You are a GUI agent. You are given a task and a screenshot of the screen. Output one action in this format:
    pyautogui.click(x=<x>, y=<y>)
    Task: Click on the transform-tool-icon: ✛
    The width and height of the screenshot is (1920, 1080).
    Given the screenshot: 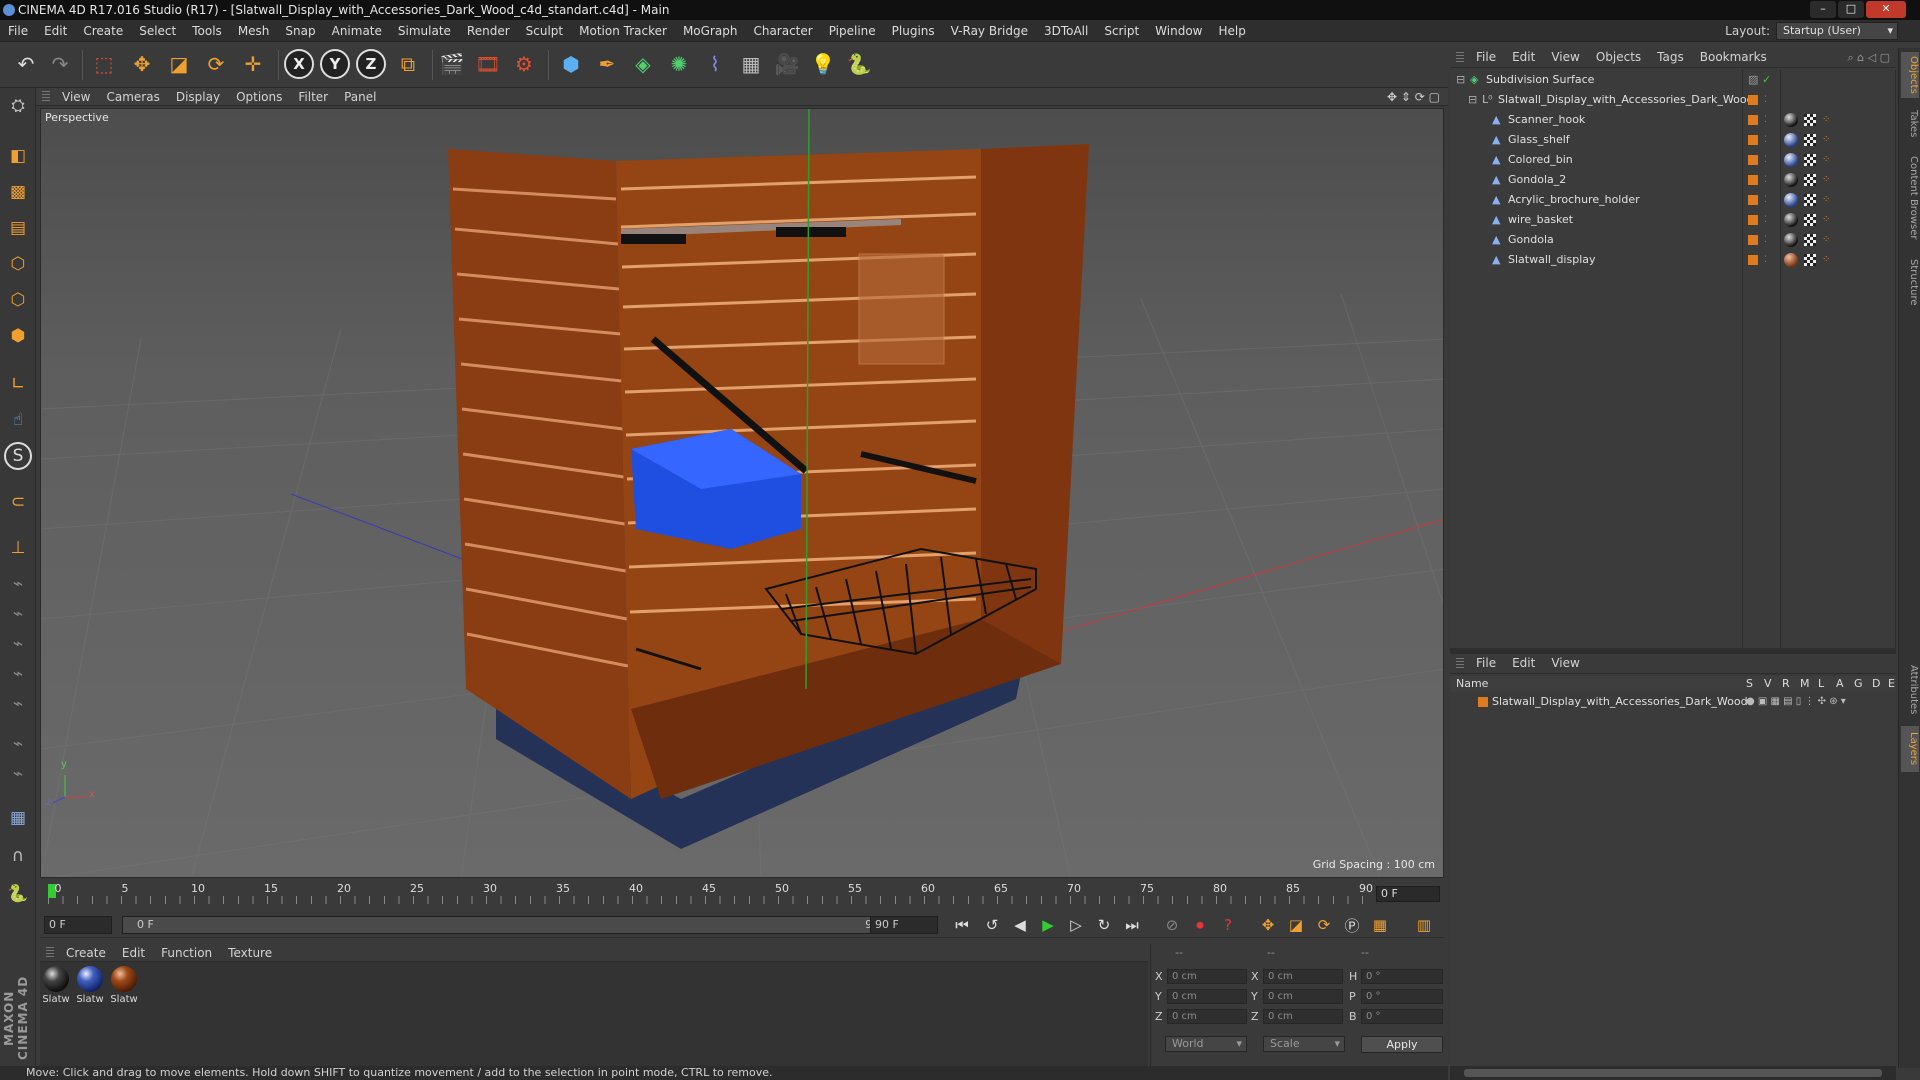 What is the action you would take?
    pyautogui.click(x=253, y=64)
    